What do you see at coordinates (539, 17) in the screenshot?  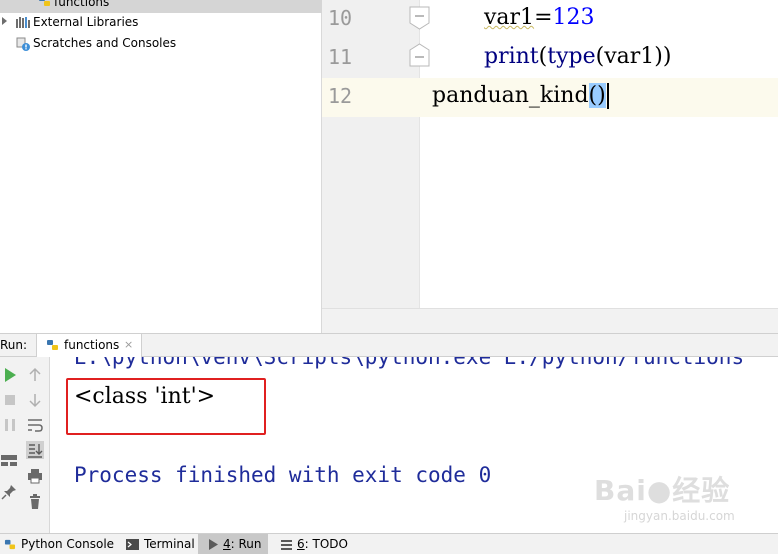 I see `code-text: var1=123` at bounding box center [539, 17].